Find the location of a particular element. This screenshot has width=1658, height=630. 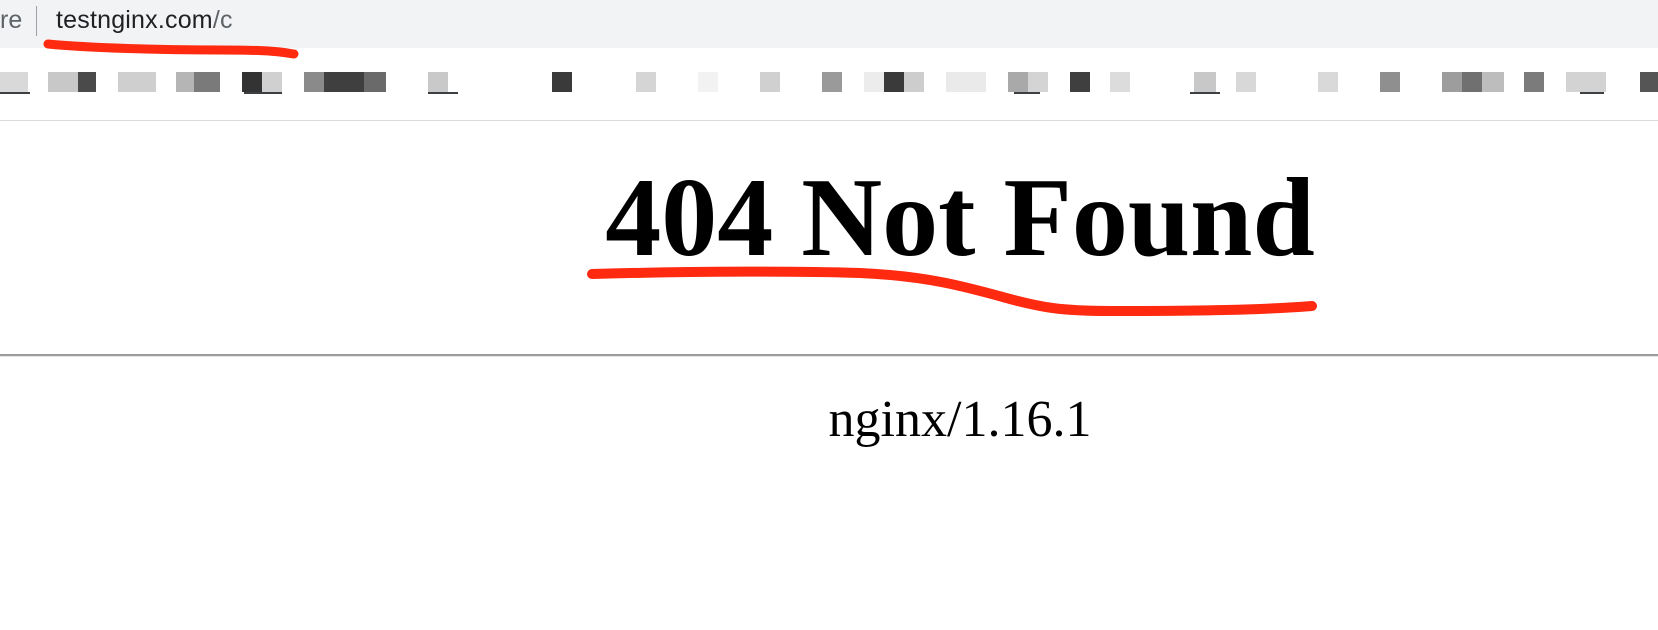

site-info-label: re is located at coordinates (11, 20).